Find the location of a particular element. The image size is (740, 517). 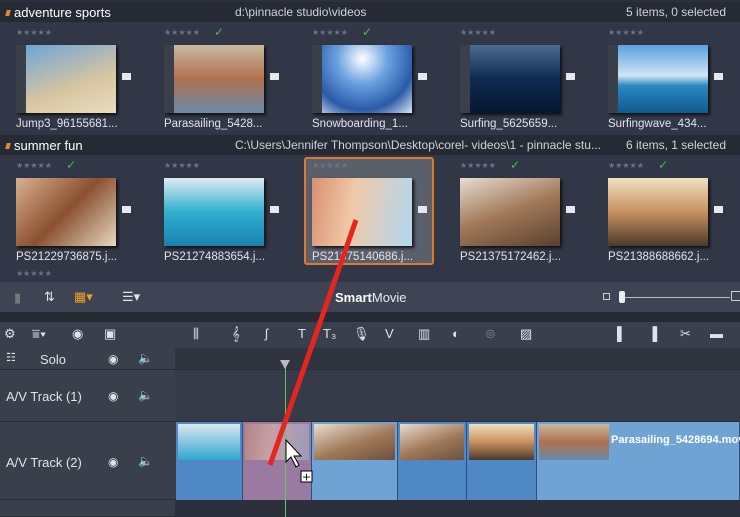

drag-arrow-annotation: + is located at coordinates (313, 351).